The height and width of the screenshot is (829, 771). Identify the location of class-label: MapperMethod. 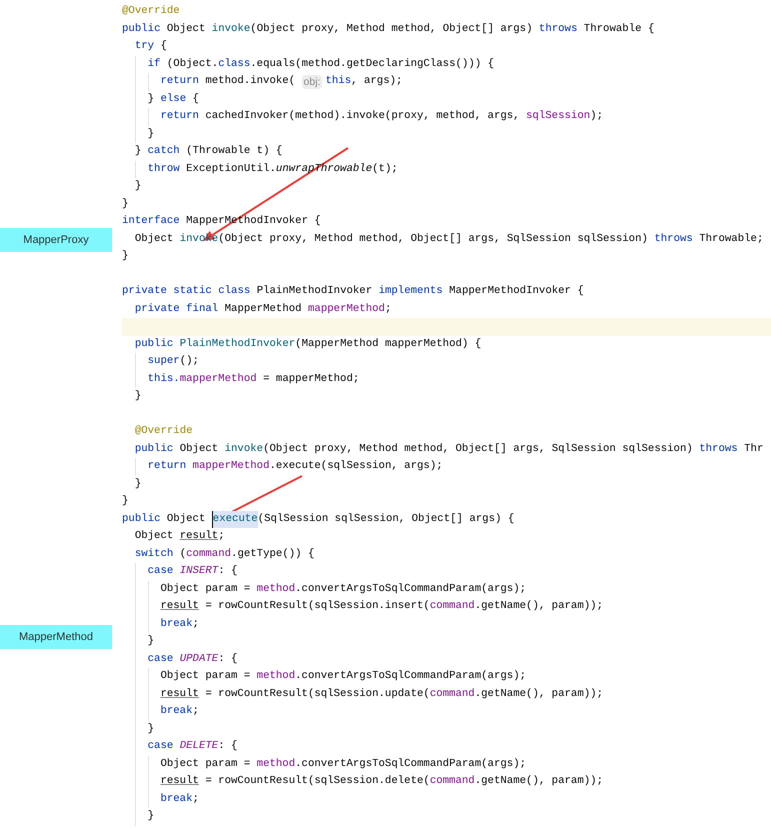
(56, 637).